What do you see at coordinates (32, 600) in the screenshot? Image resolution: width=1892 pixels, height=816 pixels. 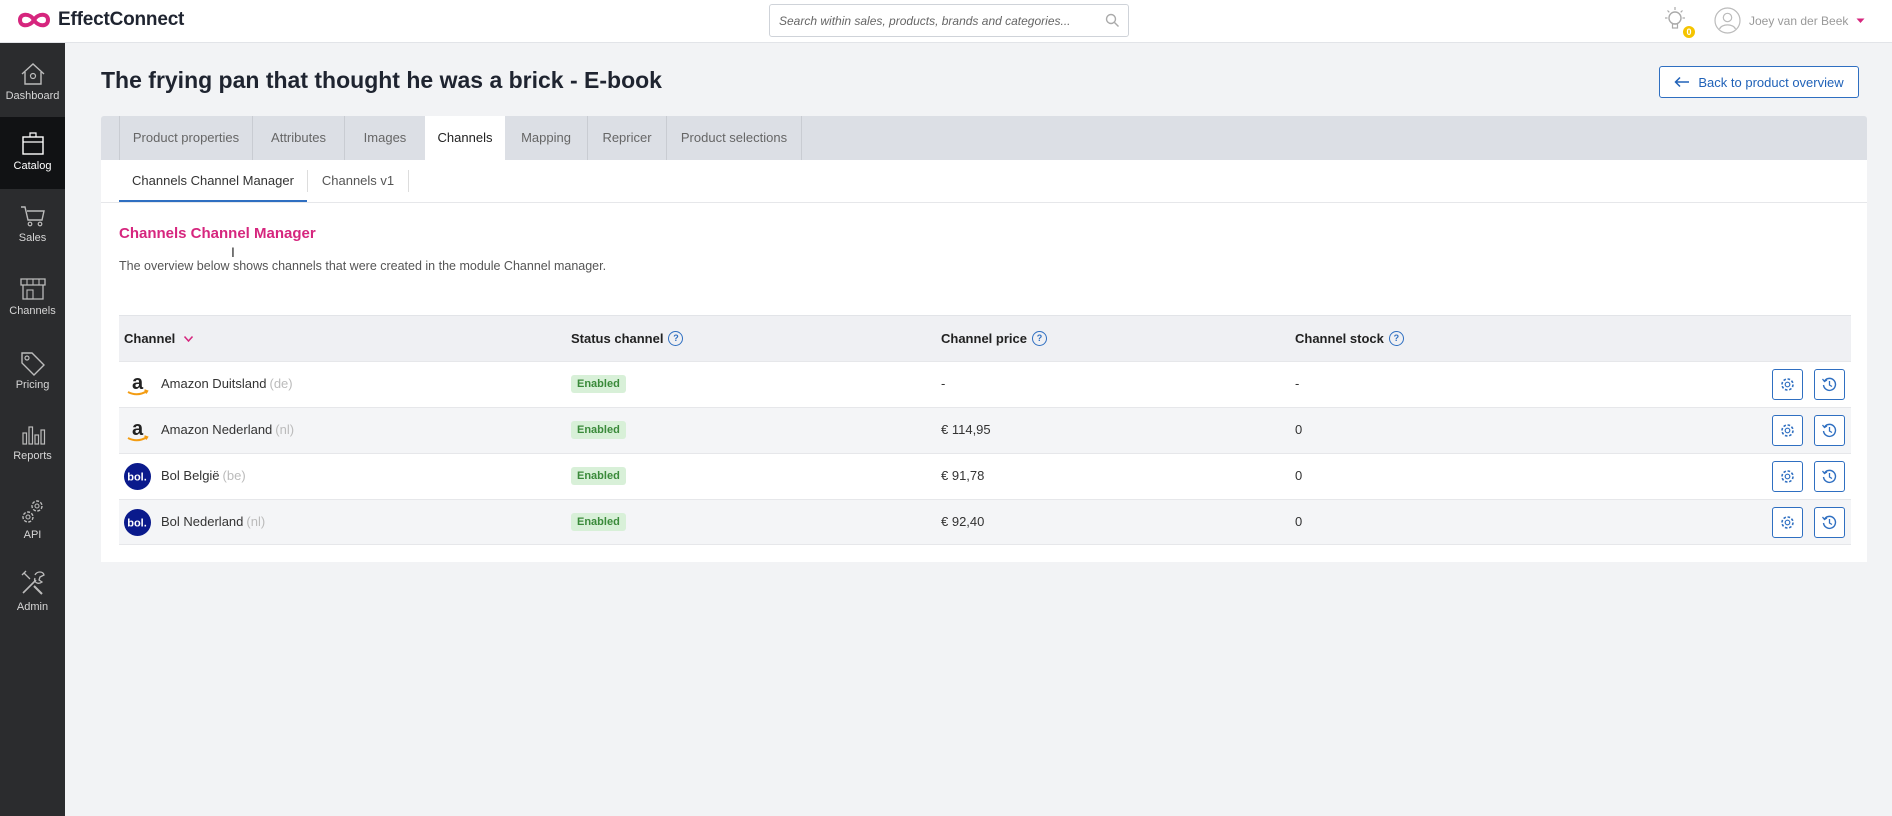 I see `sidebar-item-admin: Admin` at bounding box center [32, 600].